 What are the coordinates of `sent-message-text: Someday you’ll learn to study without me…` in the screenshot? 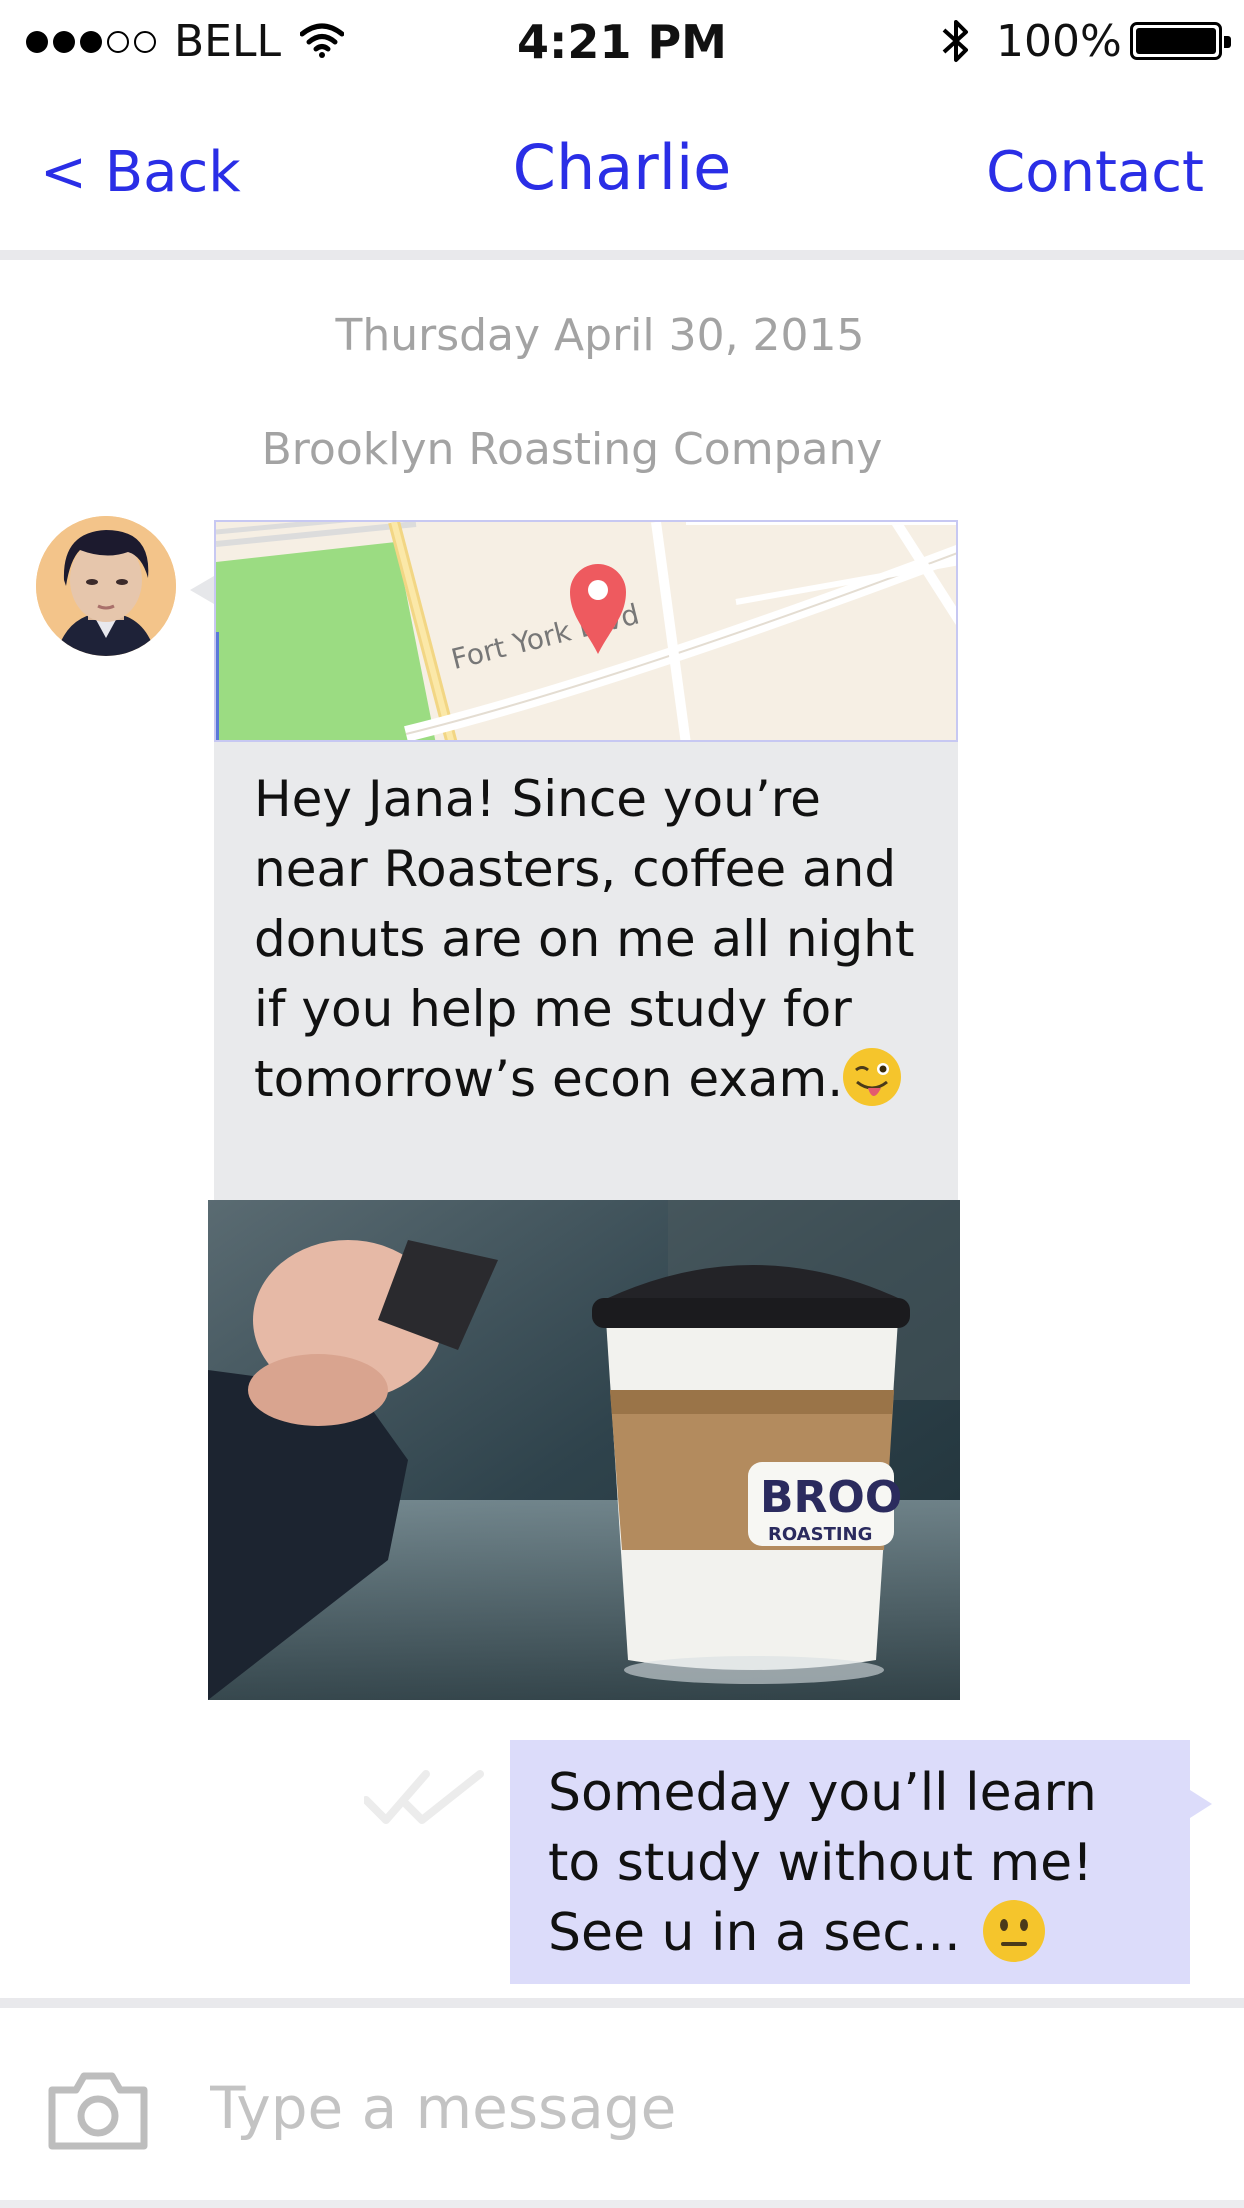 It's located at (868, 1863).